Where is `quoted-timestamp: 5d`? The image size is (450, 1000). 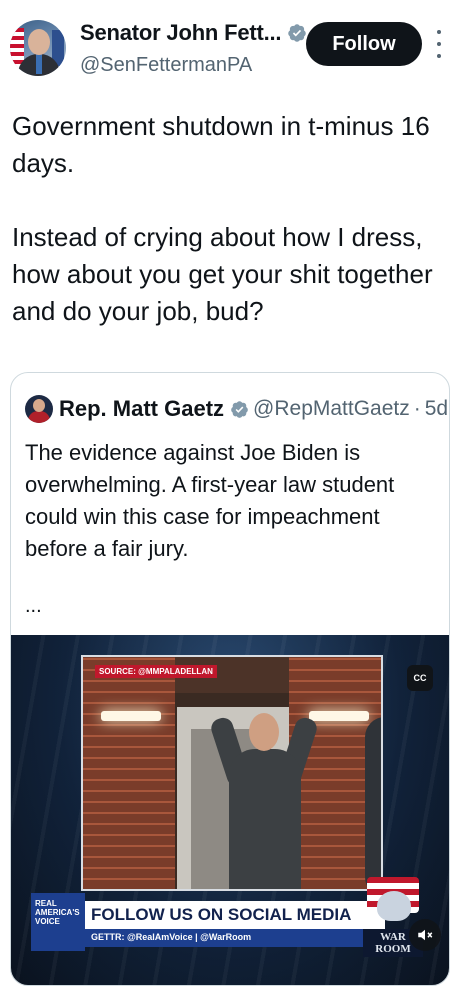
quoted-timestamp: 5d is located at coordinates (436, 409).